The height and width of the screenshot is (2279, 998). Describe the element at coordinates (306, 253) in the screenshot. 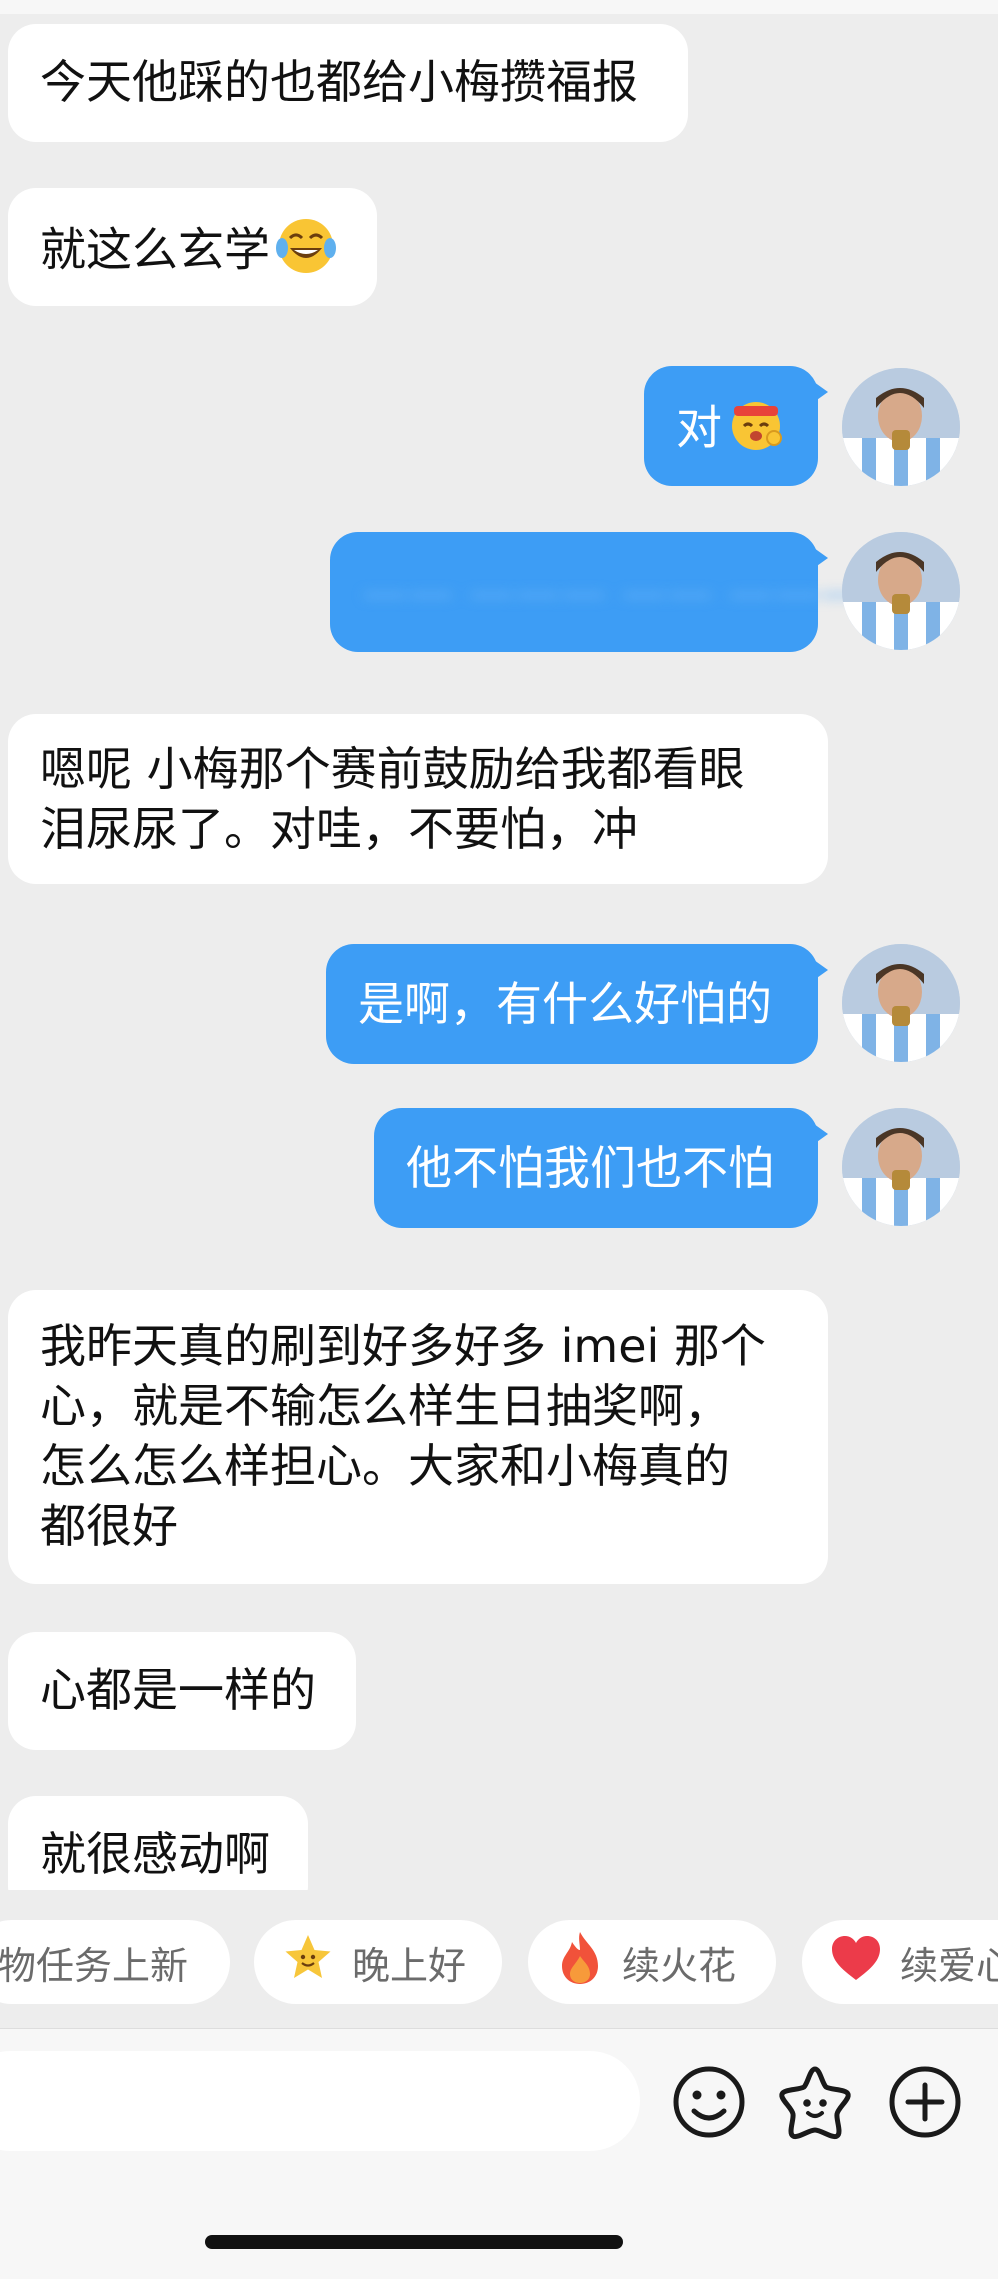

I see `laughing-tears-emoji` at that location.